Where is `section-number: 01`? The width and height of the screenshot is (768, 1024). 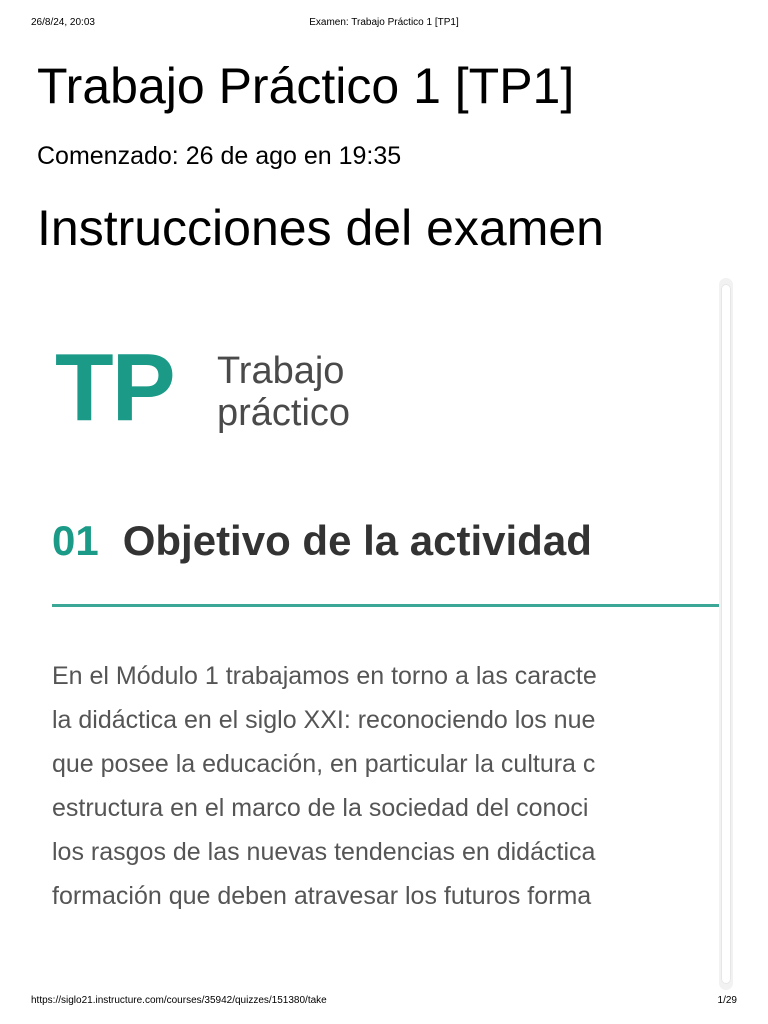
section-number: 01 is located at coordinates (75, 540).